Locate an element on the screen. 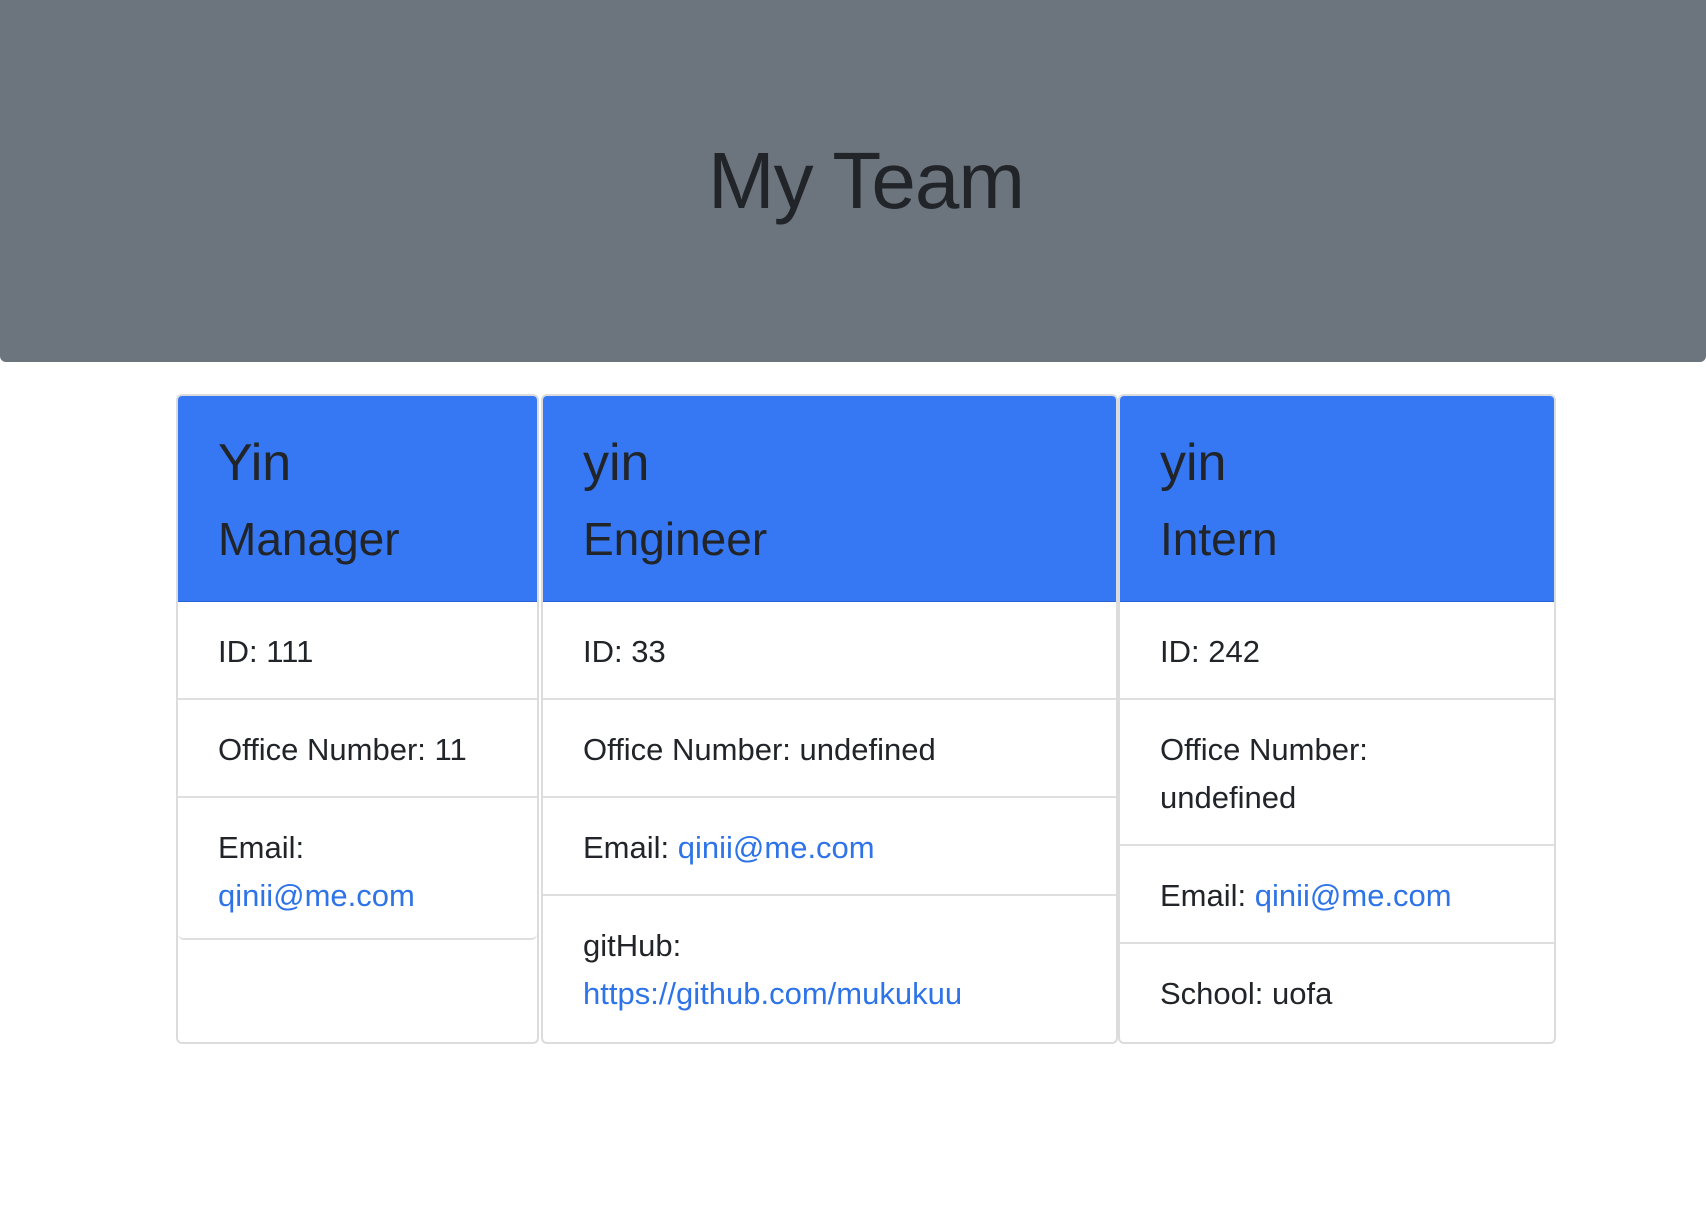 The width and height of the screenshot is (1706, 1220). list-item-school: School: uofa is located at coordinates (1337, 993).